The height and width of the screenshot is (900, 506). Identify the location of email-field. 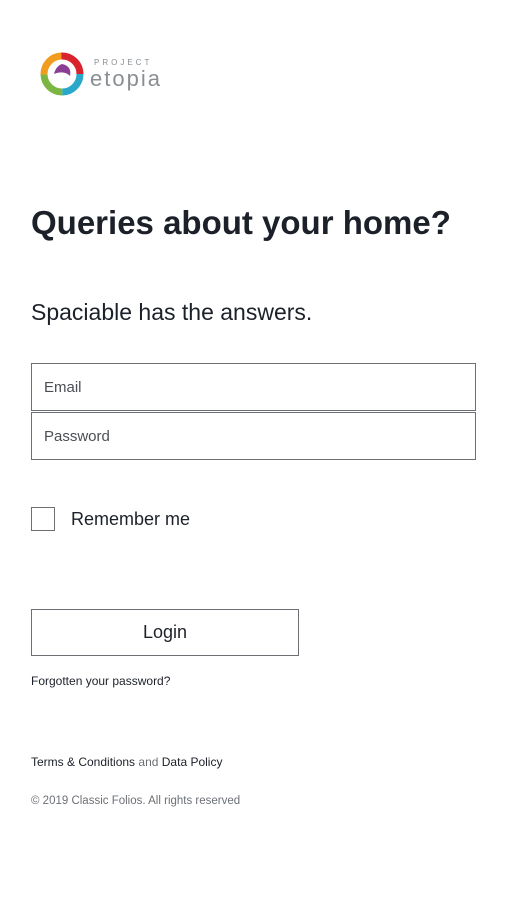
(253, 387).